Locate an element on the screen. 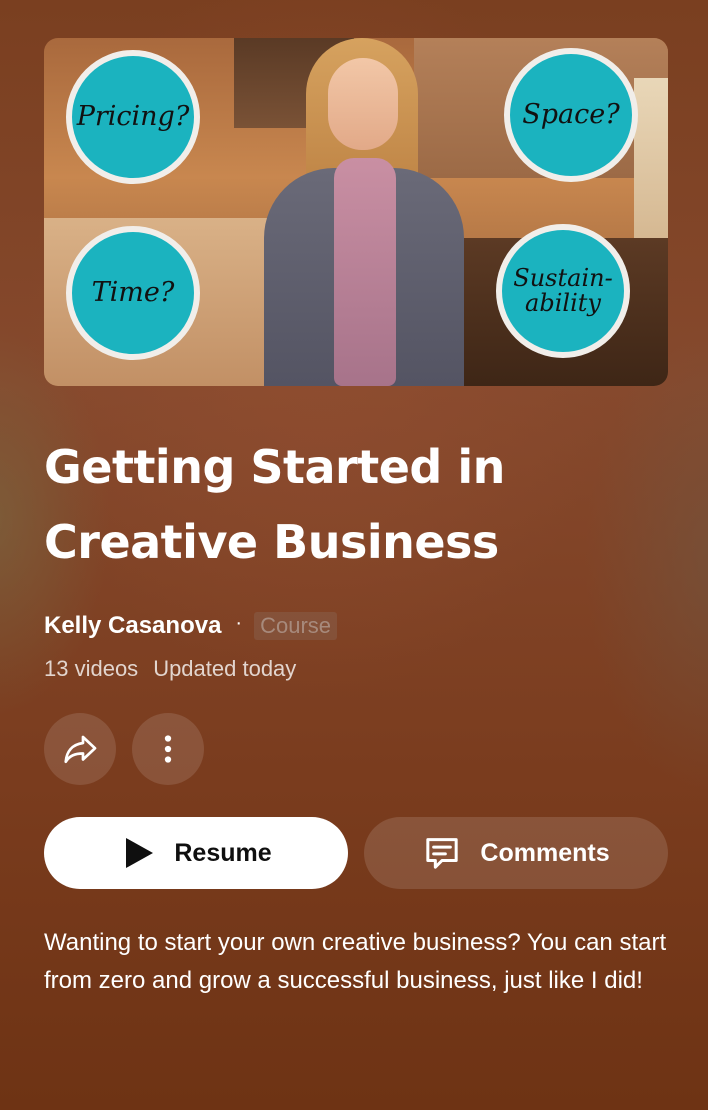  presenter-scarf is located at coordinates (365, 272).